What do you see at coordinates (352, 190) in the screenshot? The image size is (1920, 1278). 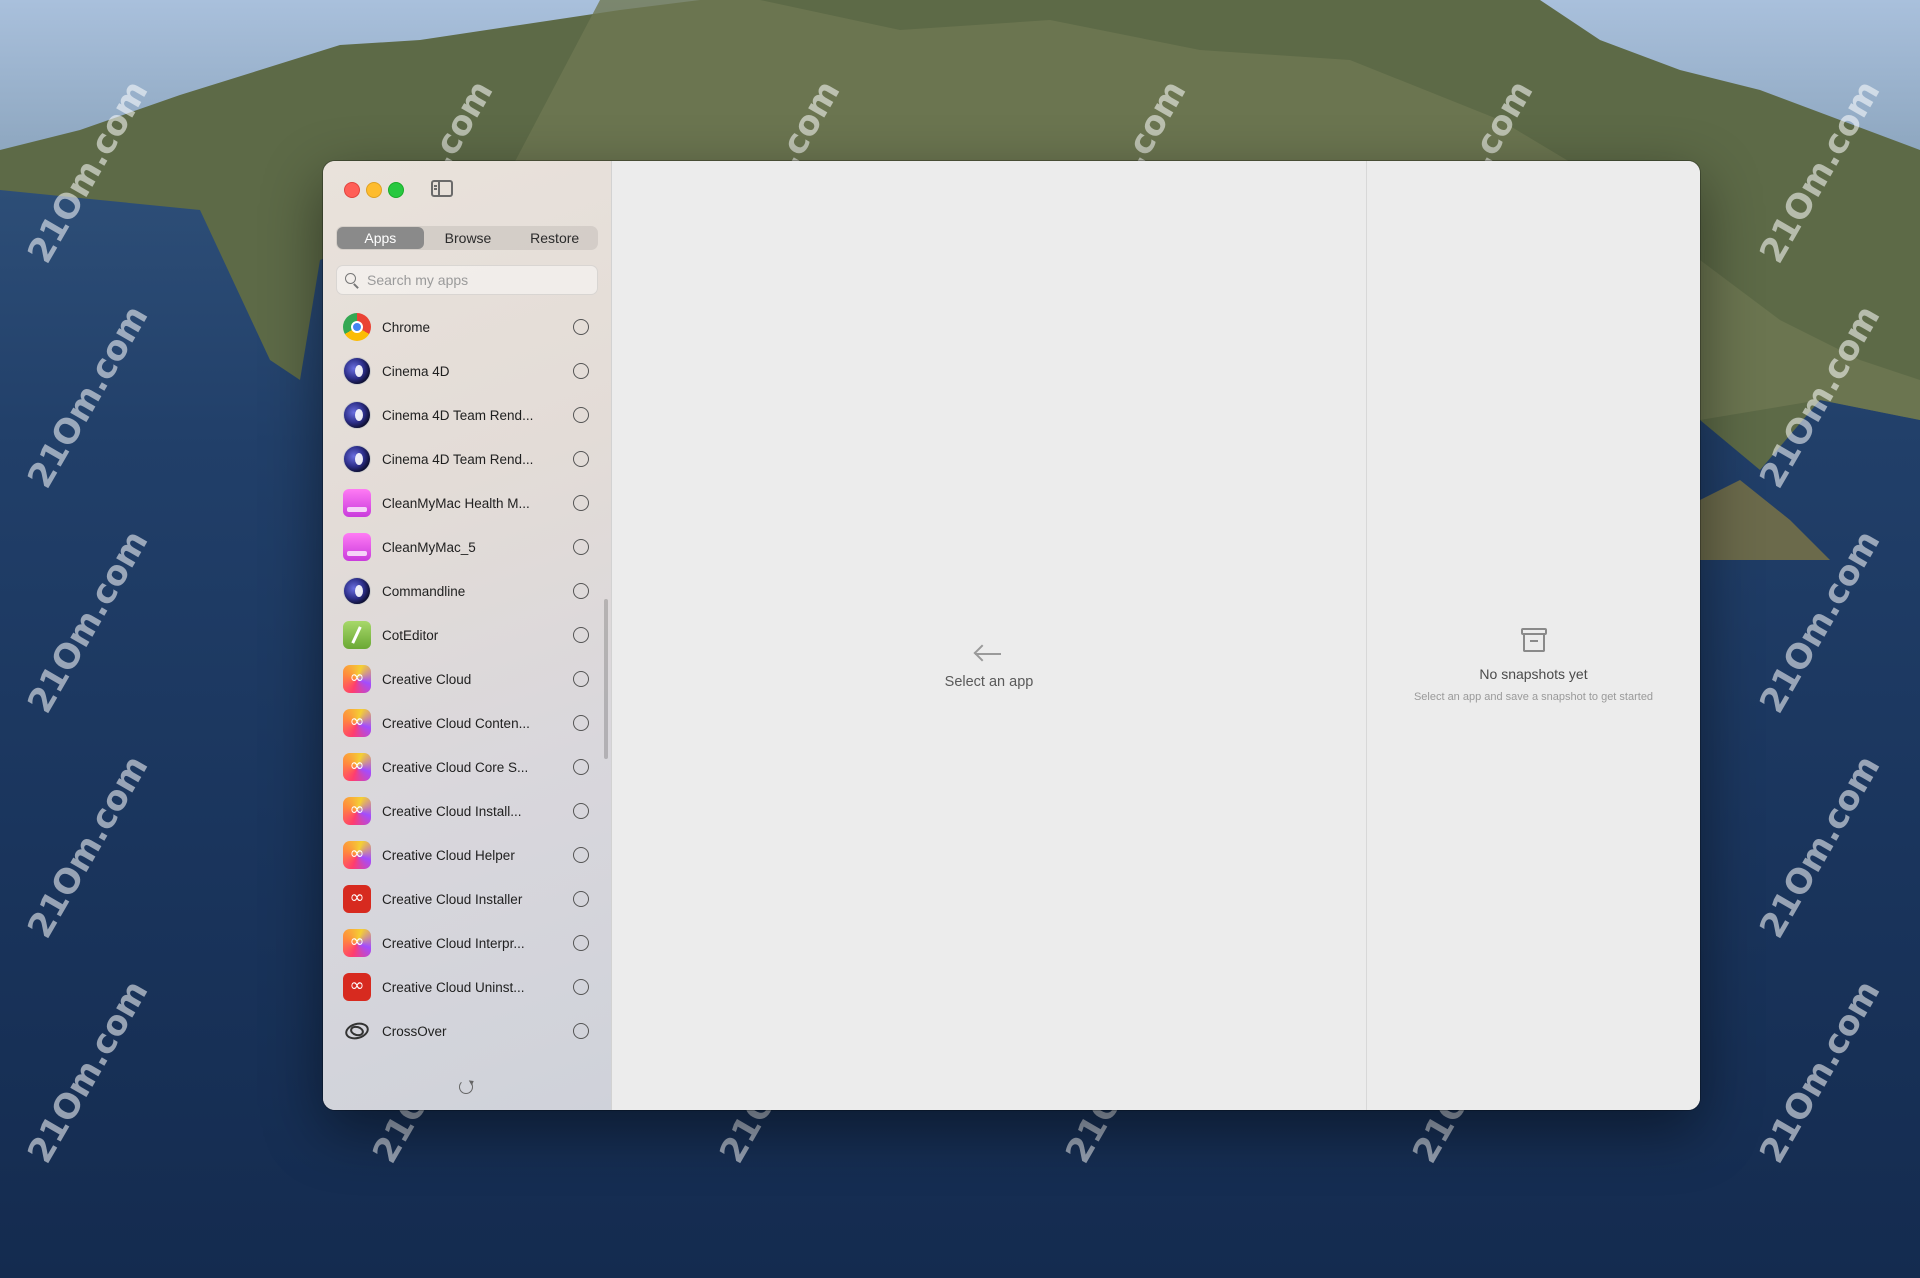 I see `close-window-button` at bounding box center [352, 190].